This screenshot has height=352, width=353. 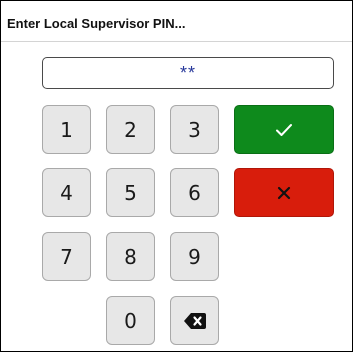 I want to click on key-1-button: 1, so click(x=66, y=129).